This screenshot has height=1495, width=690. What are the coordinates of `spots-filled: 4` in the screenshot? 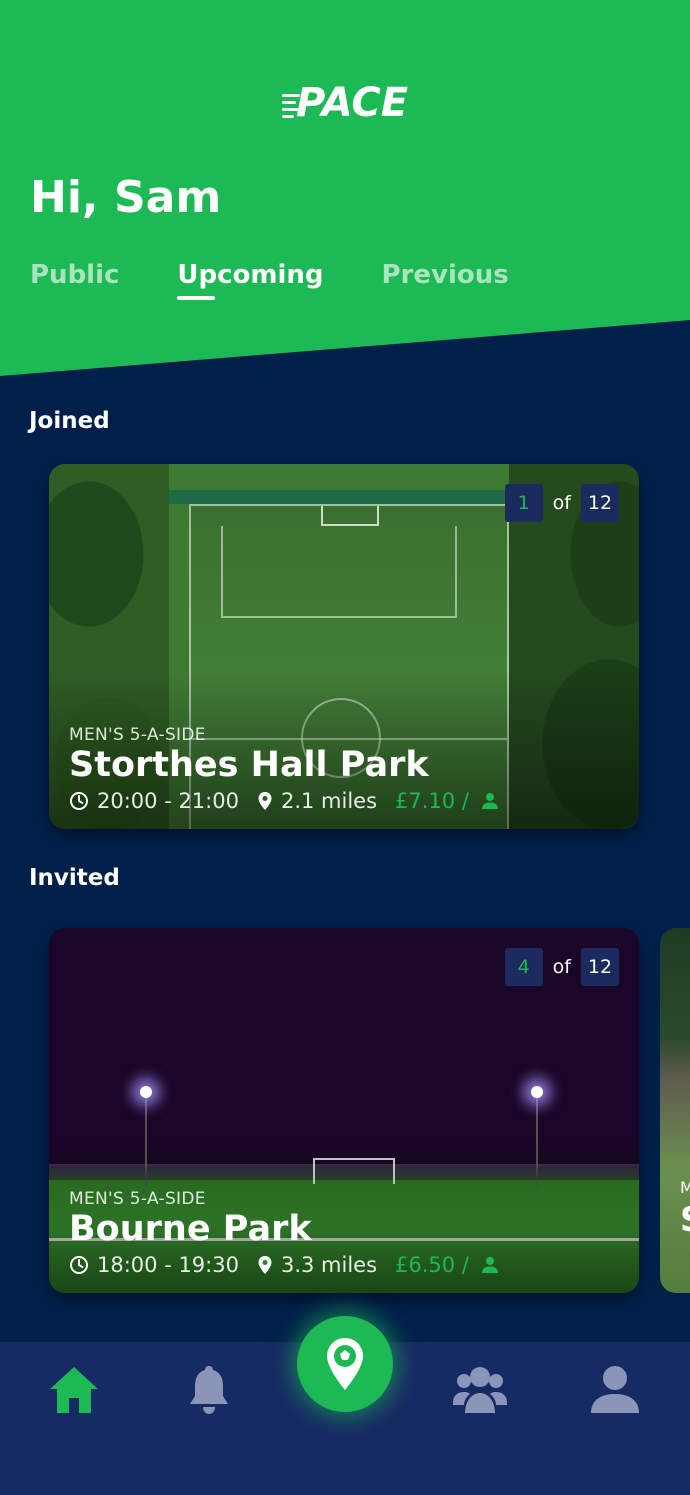 It's located at (523, 967).